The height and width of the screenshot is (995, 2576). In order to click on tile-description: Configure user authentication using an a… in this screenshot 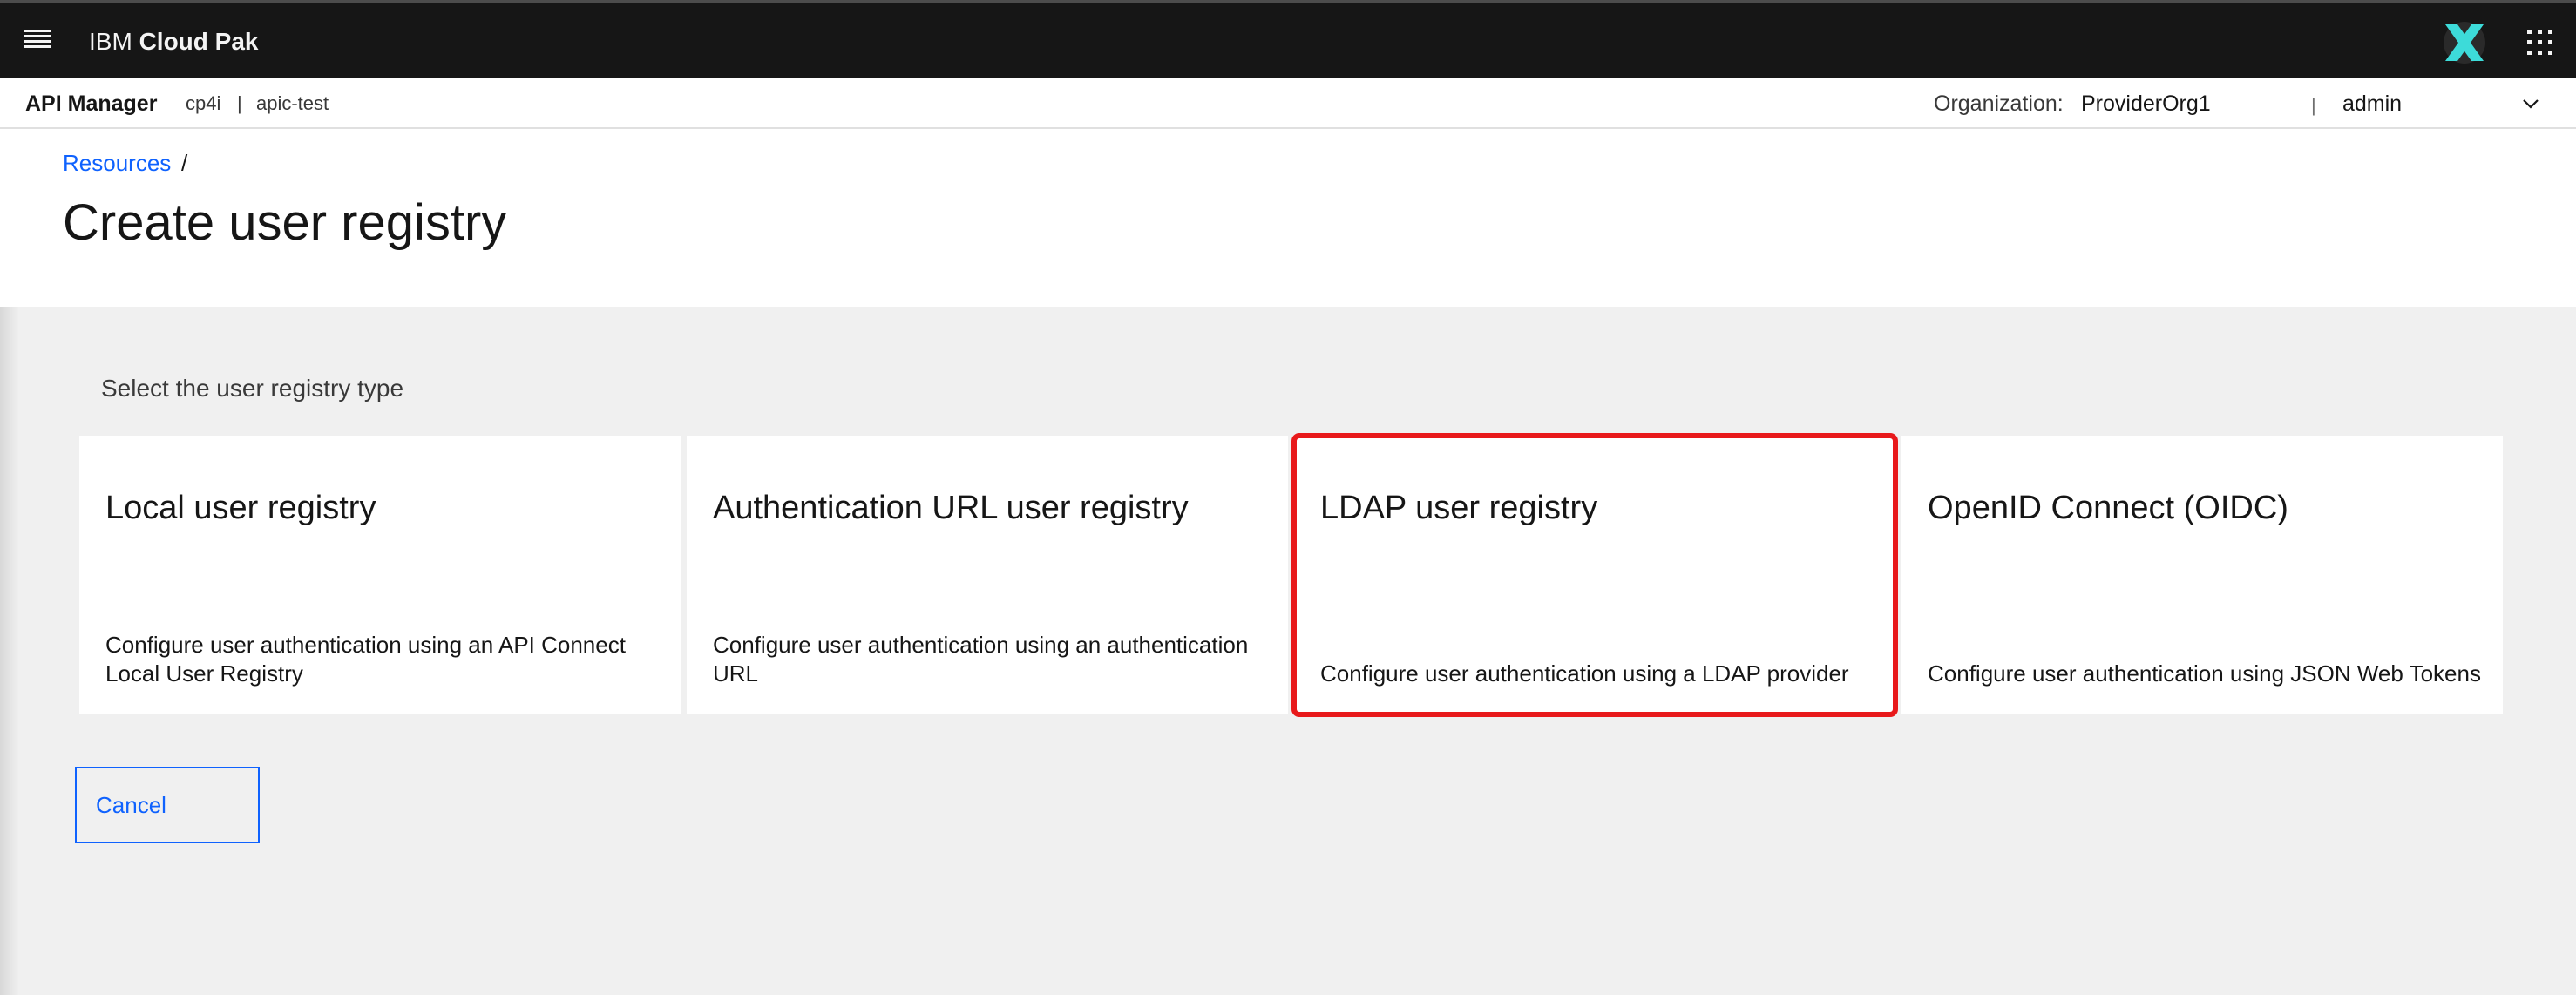, I will do `click(981, 659)`.